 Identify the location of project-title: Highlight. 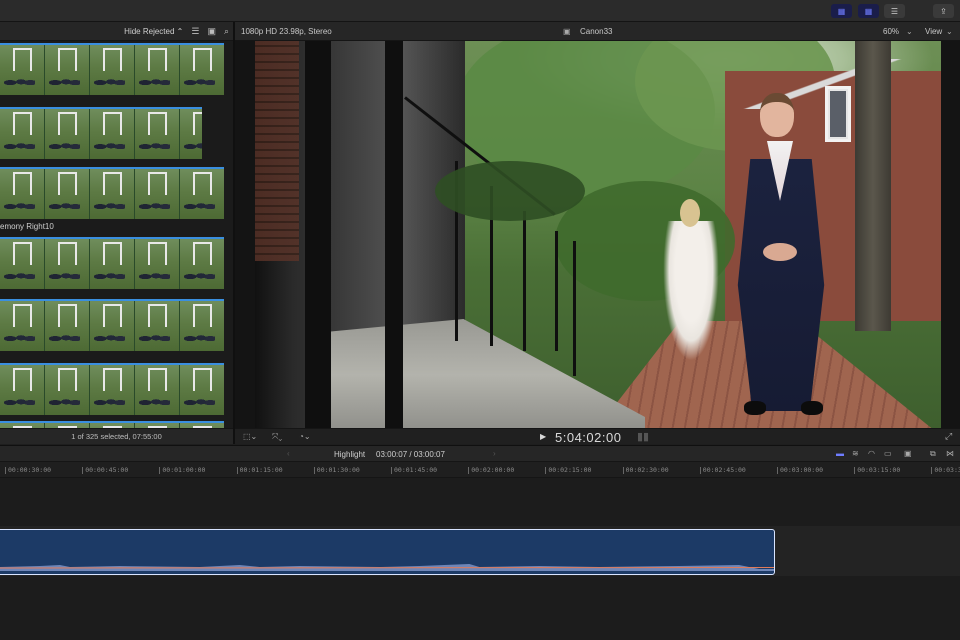
(350, 454).